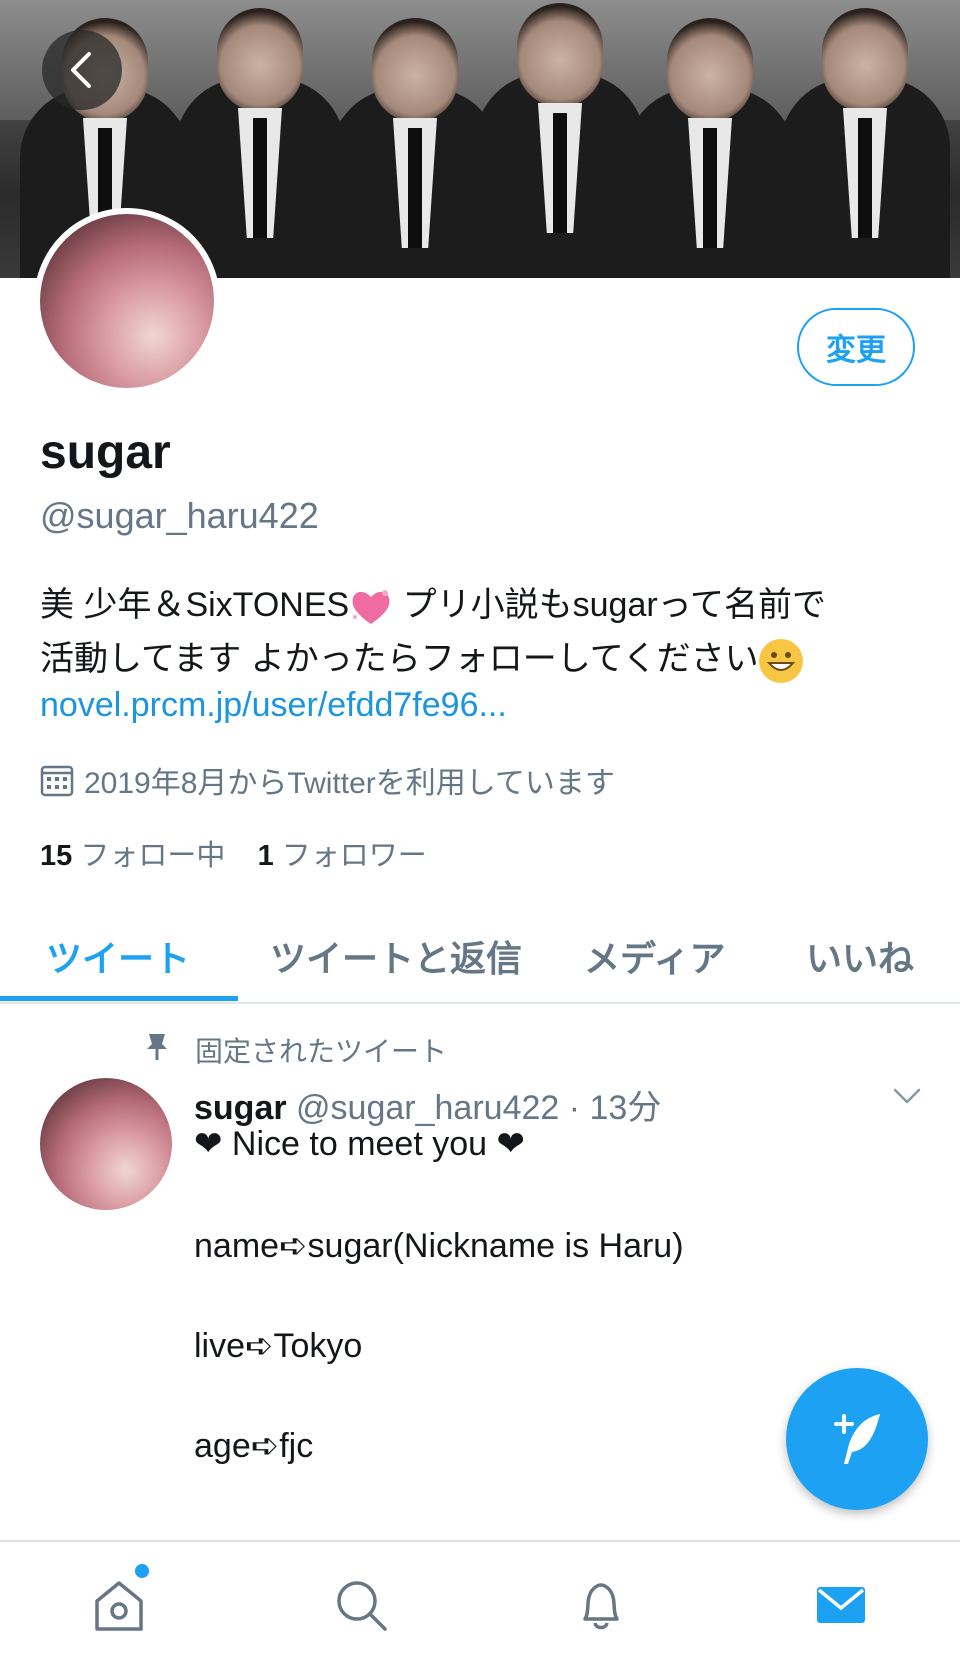  Describe the element at coordinates (359, 1144) in the screenshot. I see `tweet-line: ❤ Nice to meet you ❤` at that location.